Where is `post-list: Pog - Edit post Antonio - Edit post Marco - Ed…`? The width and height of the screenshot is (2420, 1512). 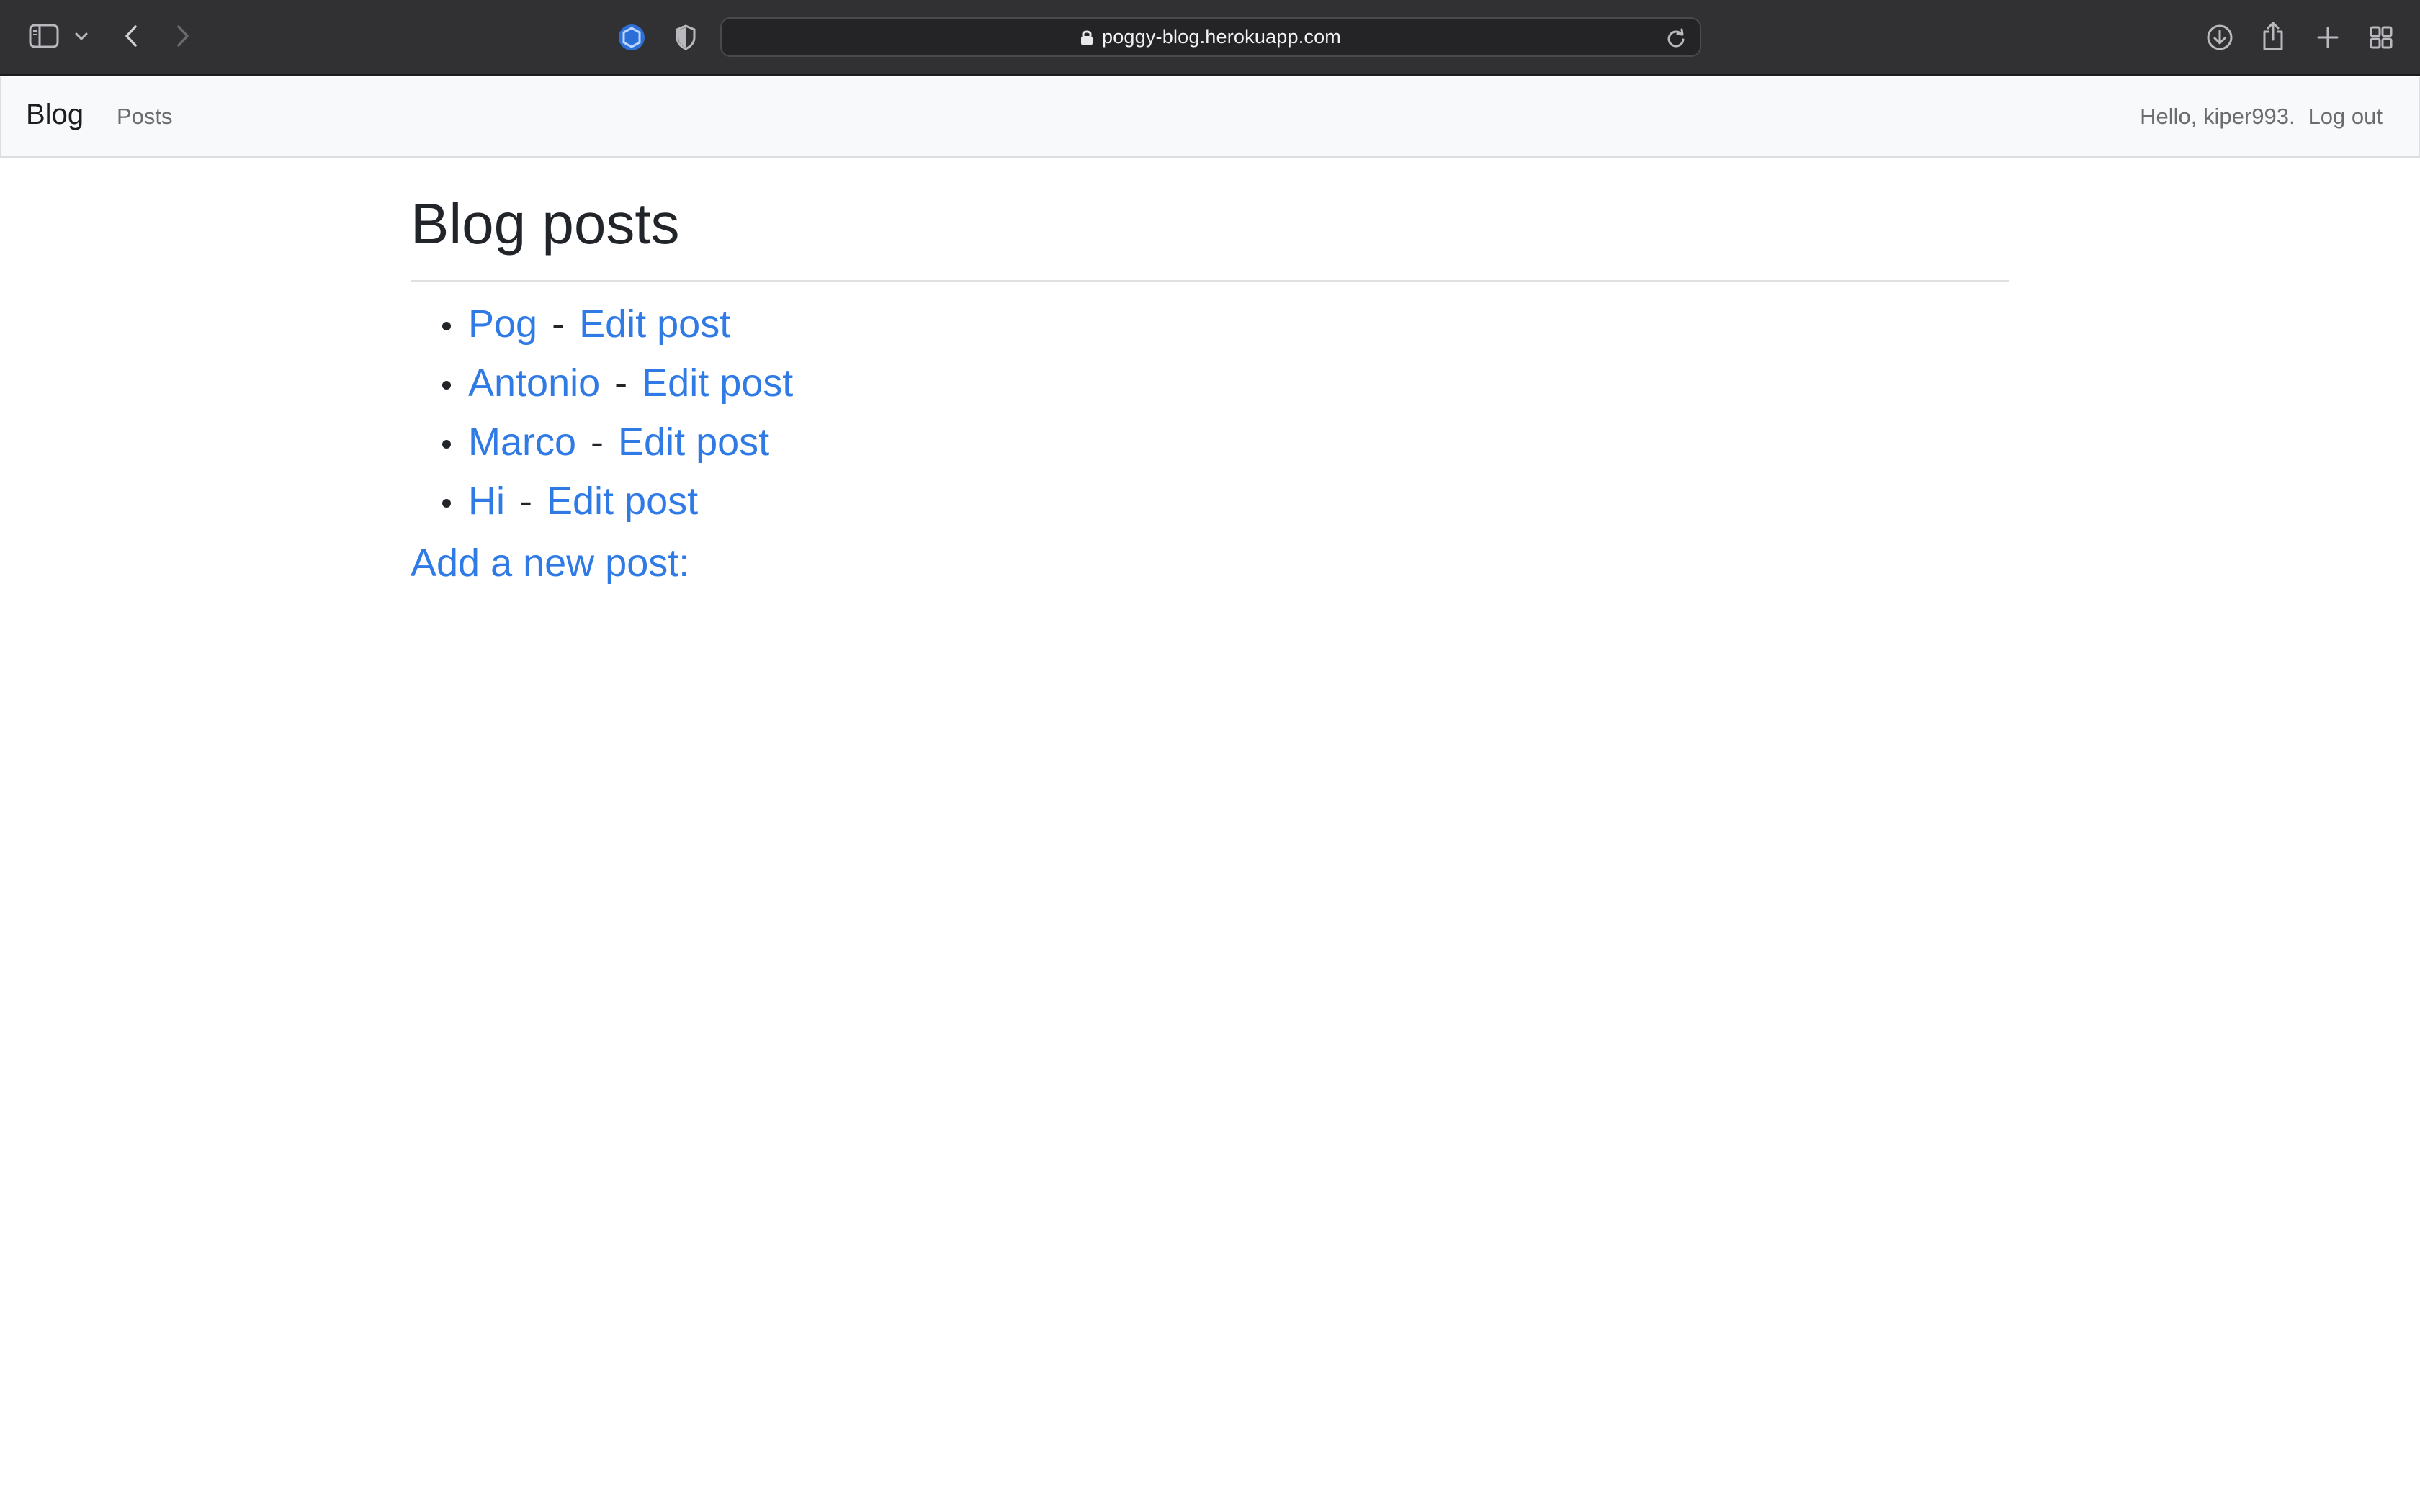 post-list: Pog - Edit post Antonio - Edit post Marco - Ed… is located at coordinates (1210, 406).